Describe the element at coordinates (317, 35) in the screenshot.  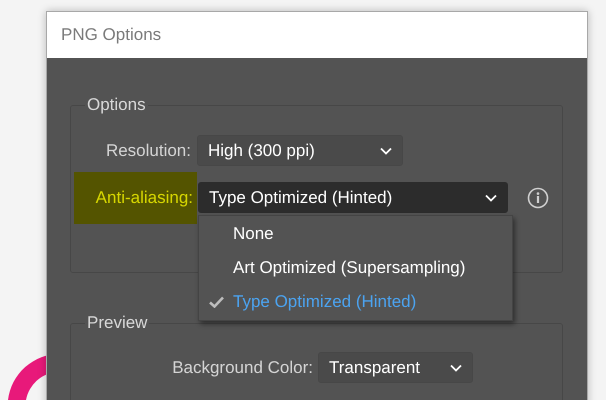
I see `window-title: PNG Options` at that location.